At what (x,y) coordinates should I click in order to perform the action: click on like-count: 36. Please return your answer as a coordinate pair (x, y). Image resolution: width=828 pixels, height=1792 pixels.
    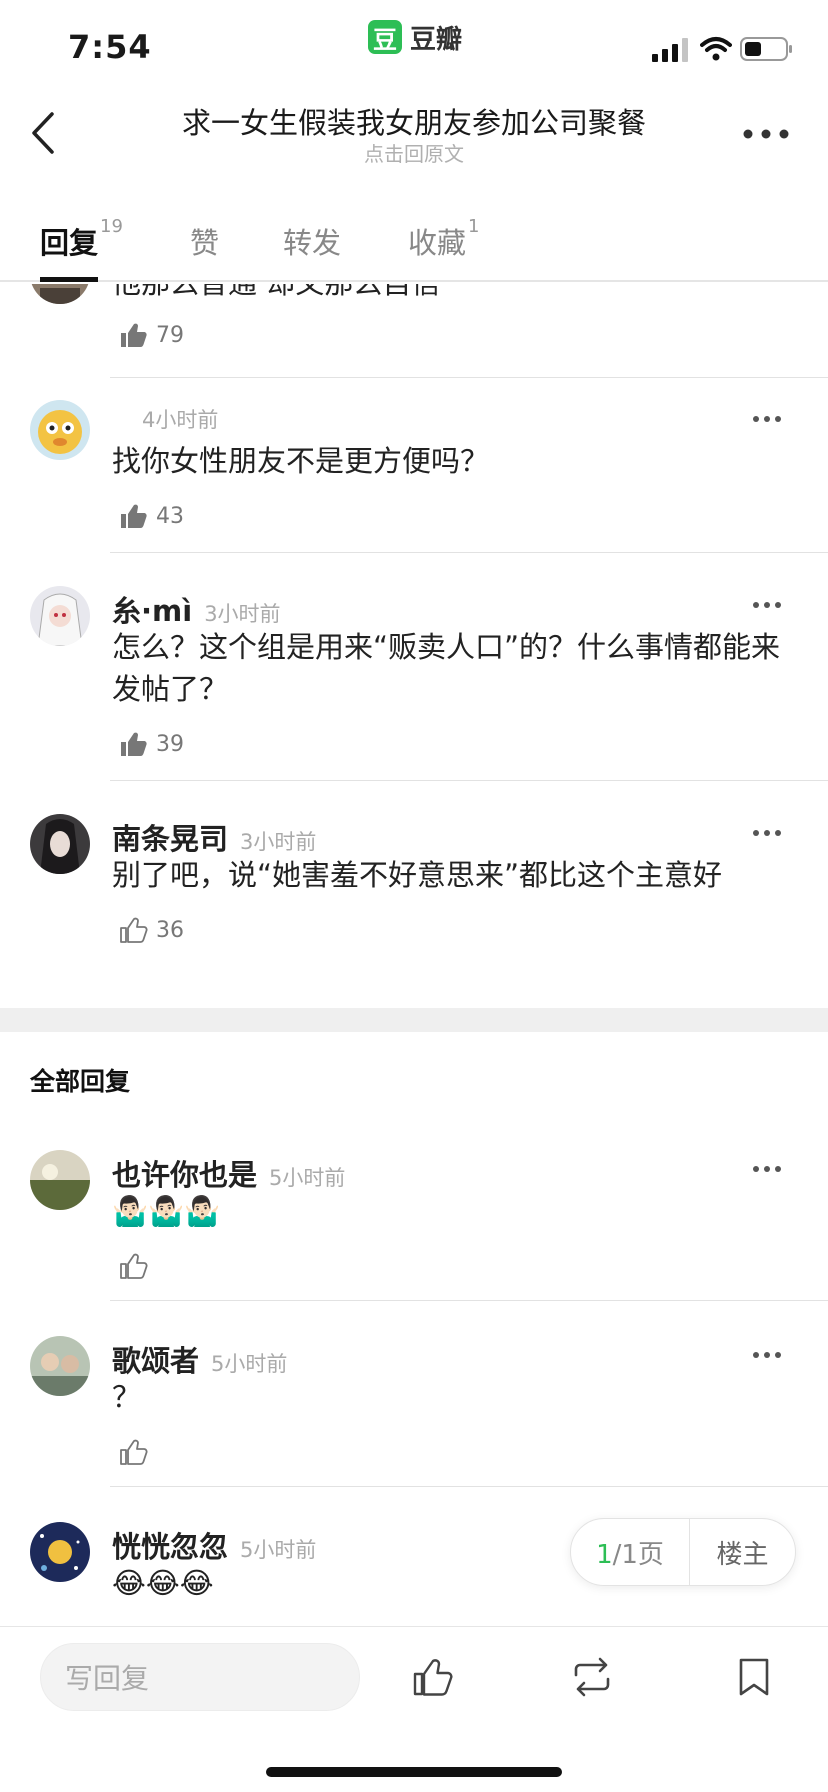
    Looking at the image, I should click on (170, 930).